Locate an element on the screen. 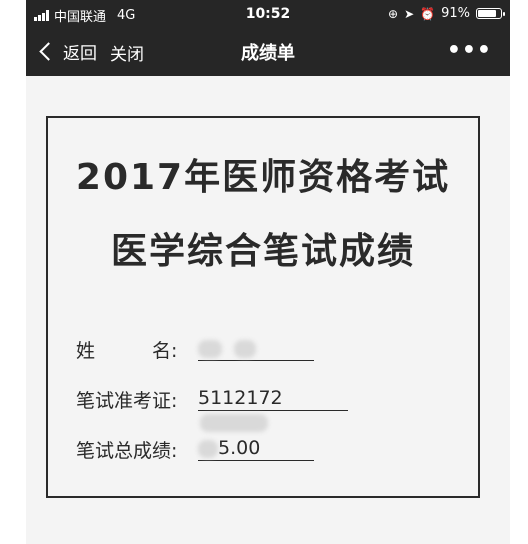  name-label: 姓 名: is located at coordinates (127, 351).